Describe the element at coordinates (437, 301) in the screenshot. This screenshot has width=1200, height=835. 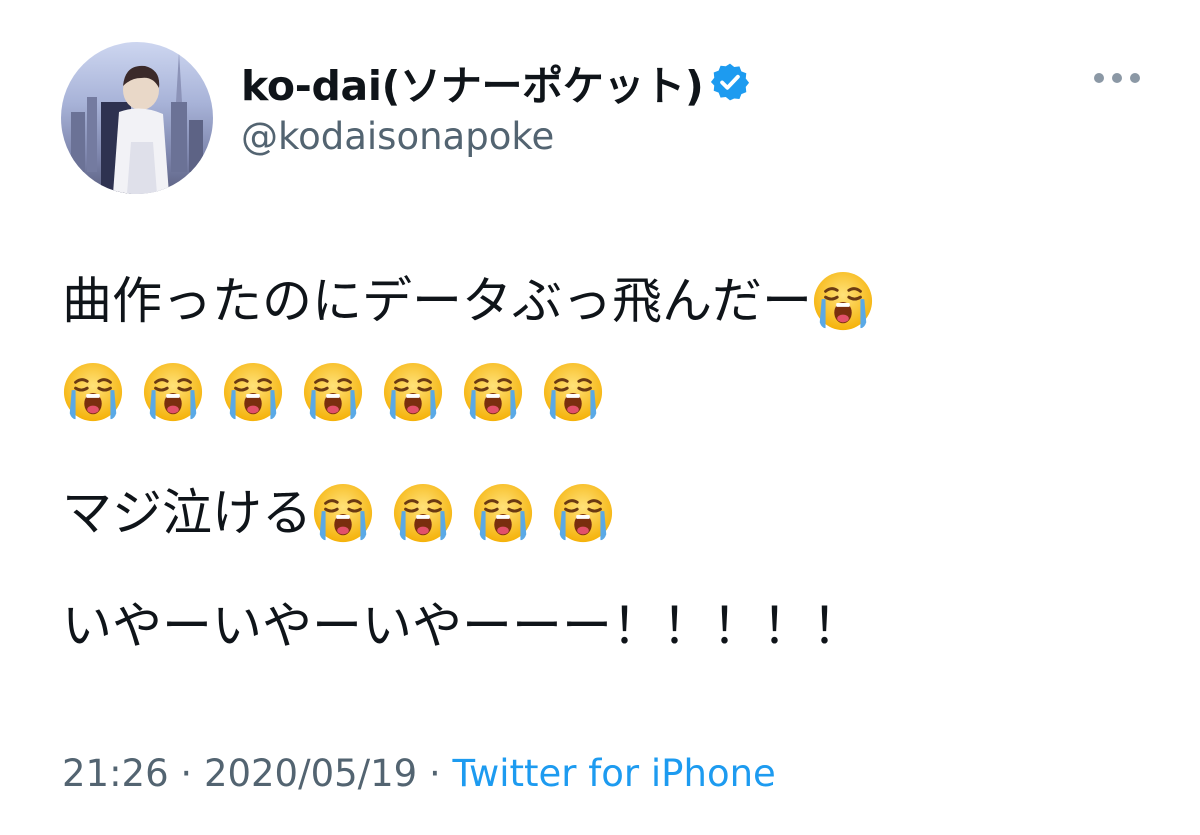
I see `tweet-text: 曲作ったのにデータぶっ飛んだー` at that location.